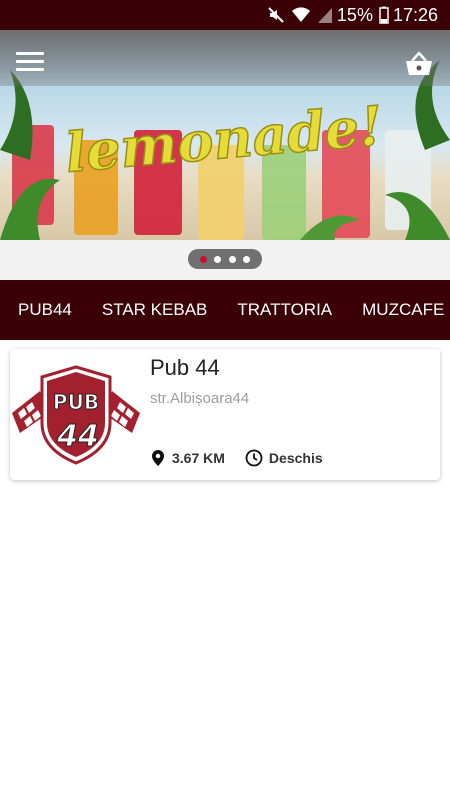 The height and width of the screenshot is (800, 450). What do you see at coordinates (155, 310) in the screenshot?
I see `tab-star-kebab: STAR KEBAB` at bounding box center [155, 310].